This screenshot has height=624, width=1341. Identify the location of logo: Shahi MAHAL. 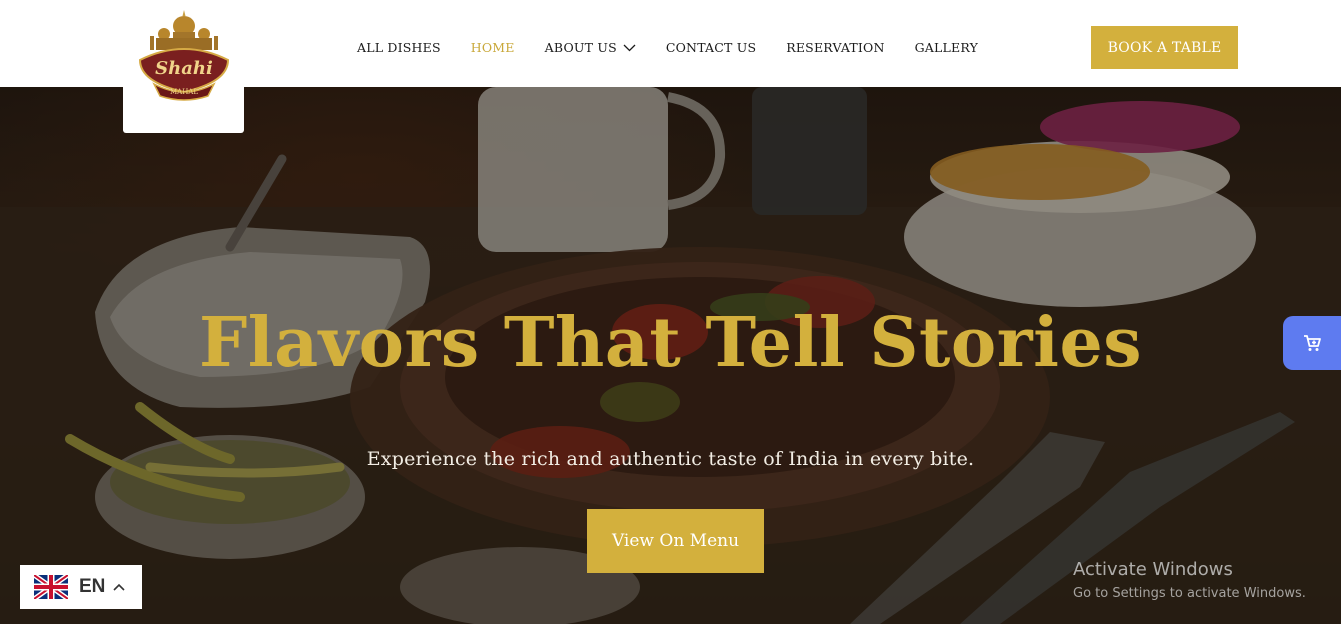
(183, 66).